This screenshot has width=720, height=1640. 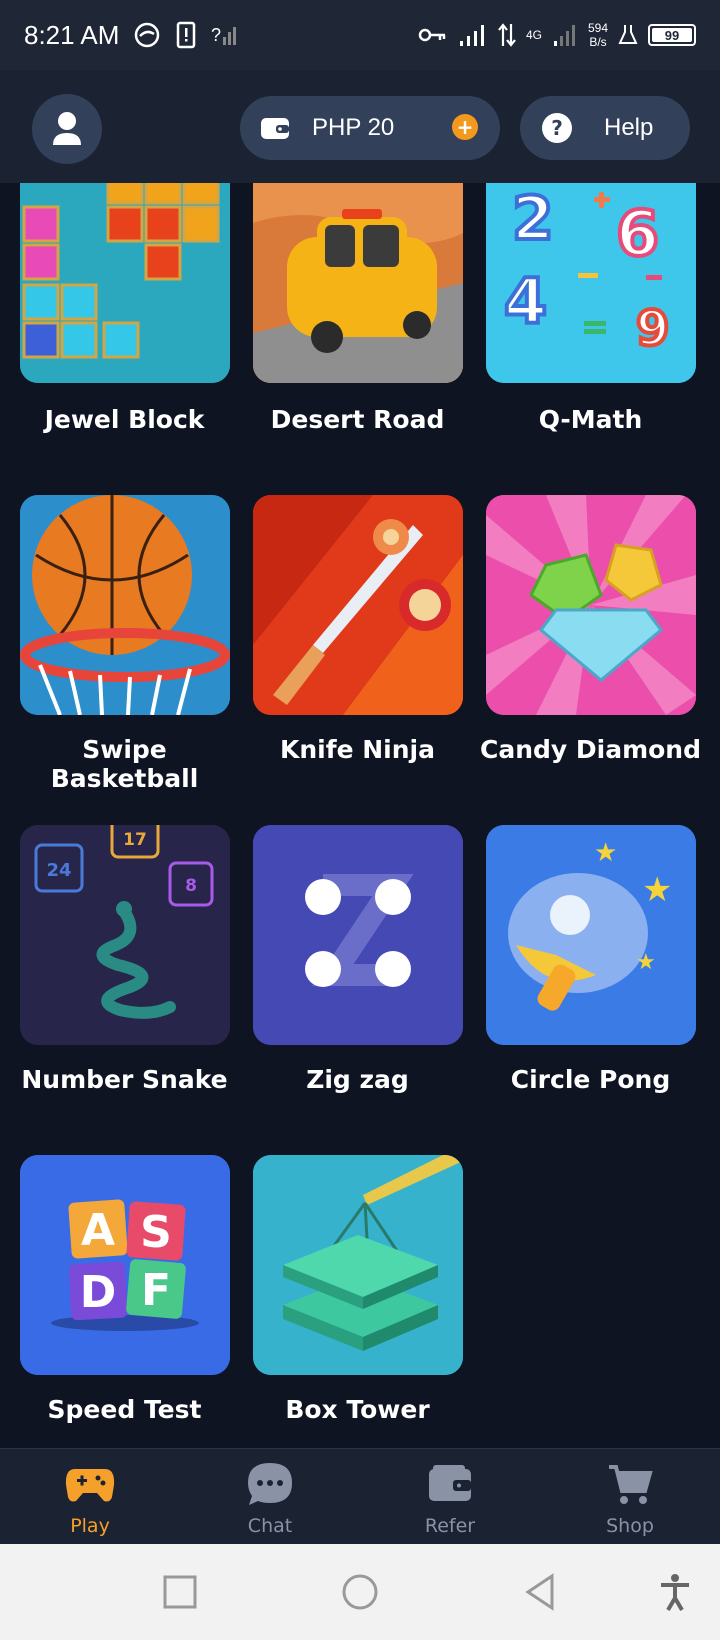 I want to click on help-label: Help, so click(x=629, y=127).